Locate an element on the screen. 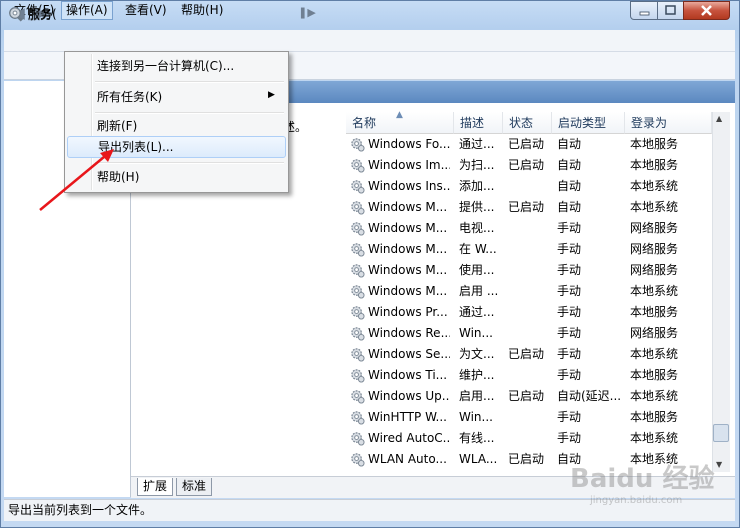  service-row: Windows Se... 为文... 已启动 手动 本地系统 is located at coordinates (529, 354).